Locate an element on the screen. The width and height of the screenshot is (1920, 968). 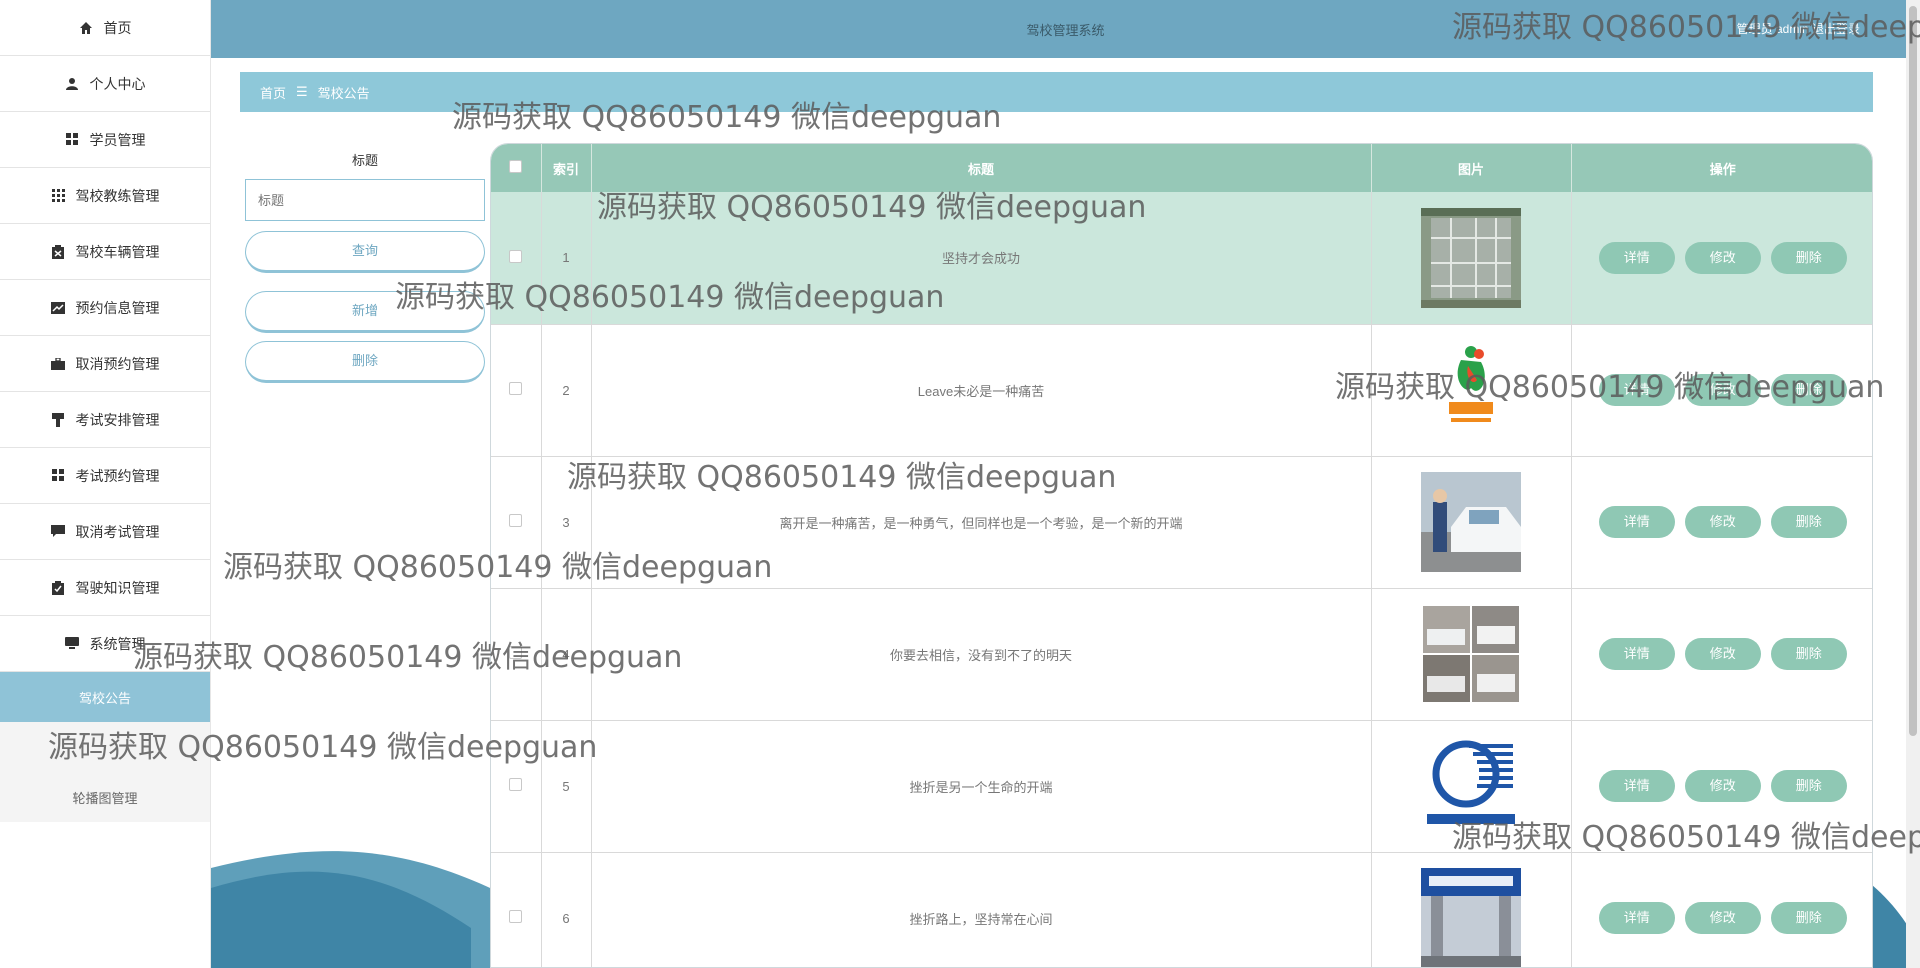
column-header-index: 索引 is located at coordinates (566, 168).